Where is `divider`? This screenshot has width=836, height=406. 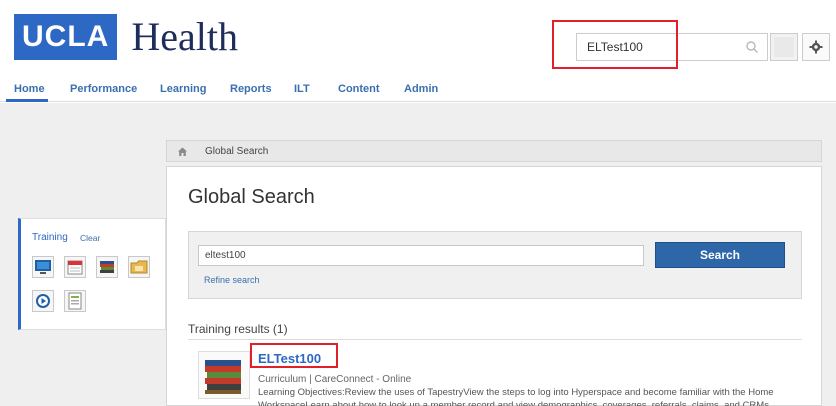
divider is located at coordinates (495, 339).